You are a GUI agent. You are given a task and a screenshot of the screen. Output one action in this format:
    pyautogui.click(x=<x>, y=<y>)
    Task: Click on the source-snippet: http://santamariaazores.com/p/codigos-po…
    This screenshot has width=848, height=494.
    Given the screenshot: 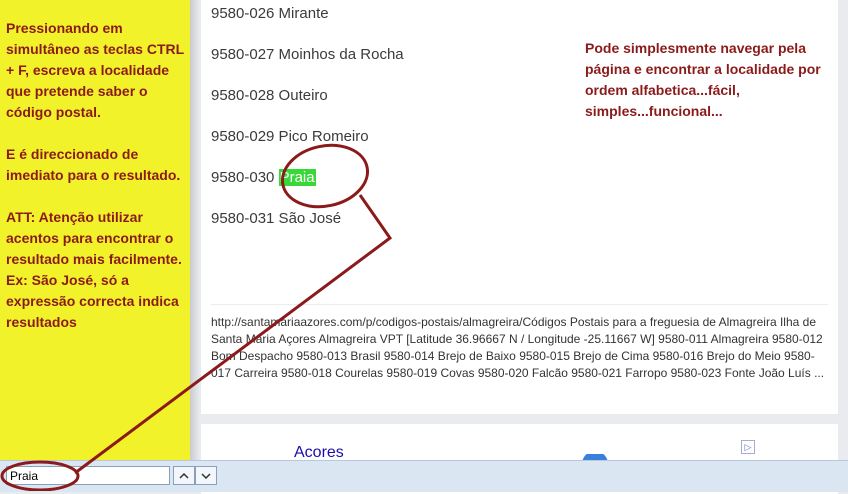 What is the action you would take?
    pyautogui.click(x=518, y=347)
    